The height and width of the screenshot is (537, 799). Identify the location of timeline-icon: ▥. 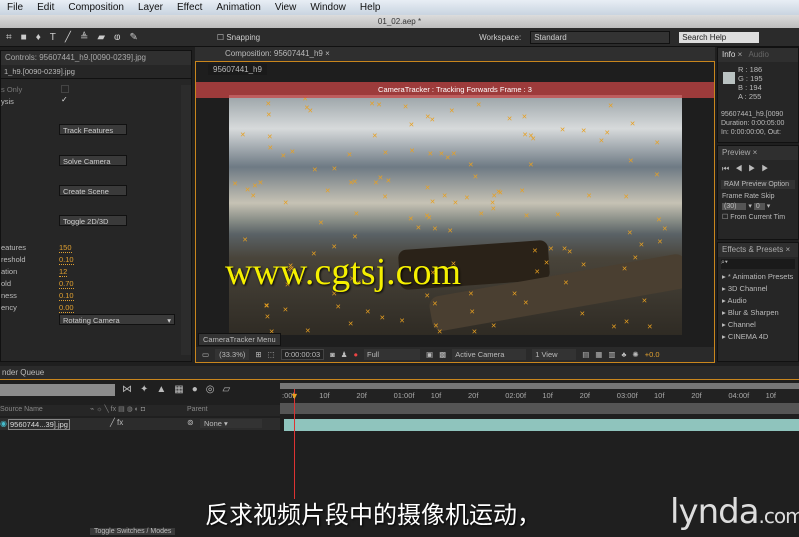
(611, 354).